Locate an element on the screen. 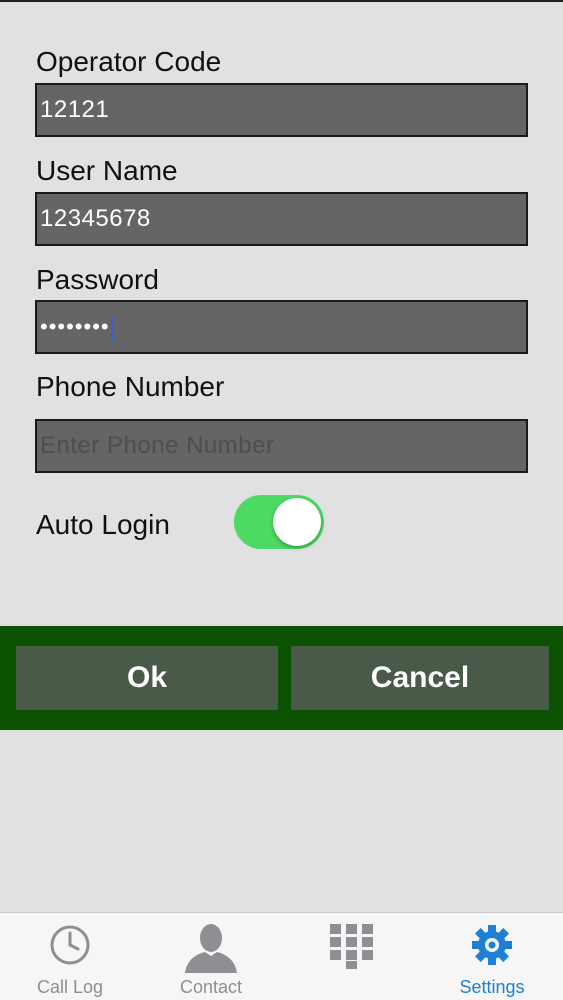 This screenshot has height=1000, width=563. password-input: •••••••• is located at coordinates (281, 327).